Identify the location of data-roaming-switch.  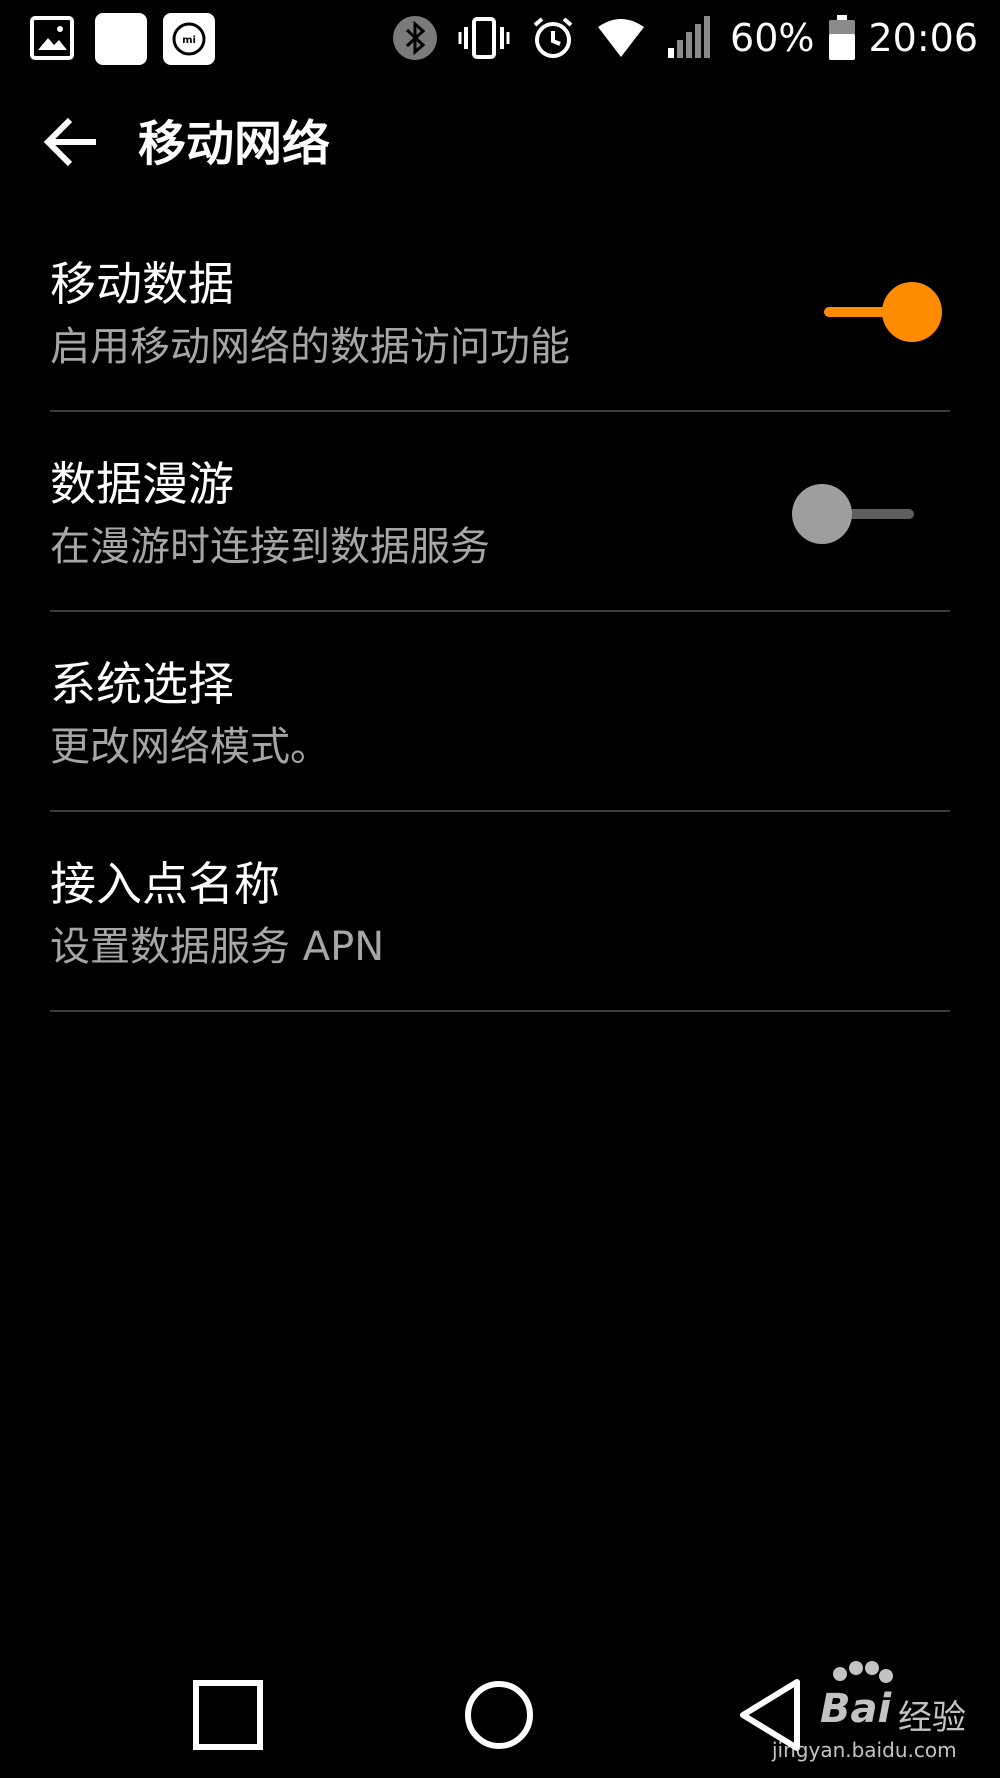
(857, 514).